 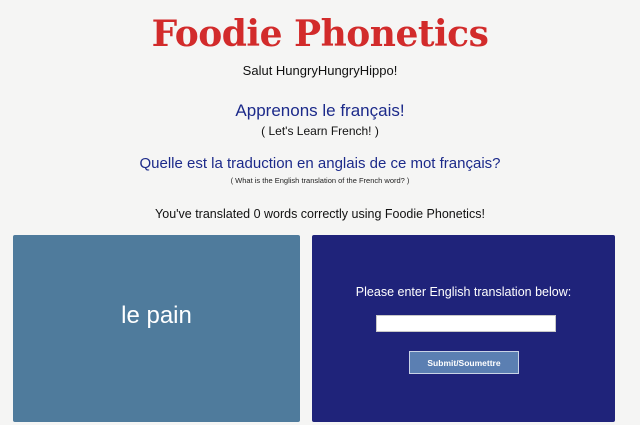 I want to click on user-greeting: Salut HungryHungryHippo!, so click(x=320, y=70).